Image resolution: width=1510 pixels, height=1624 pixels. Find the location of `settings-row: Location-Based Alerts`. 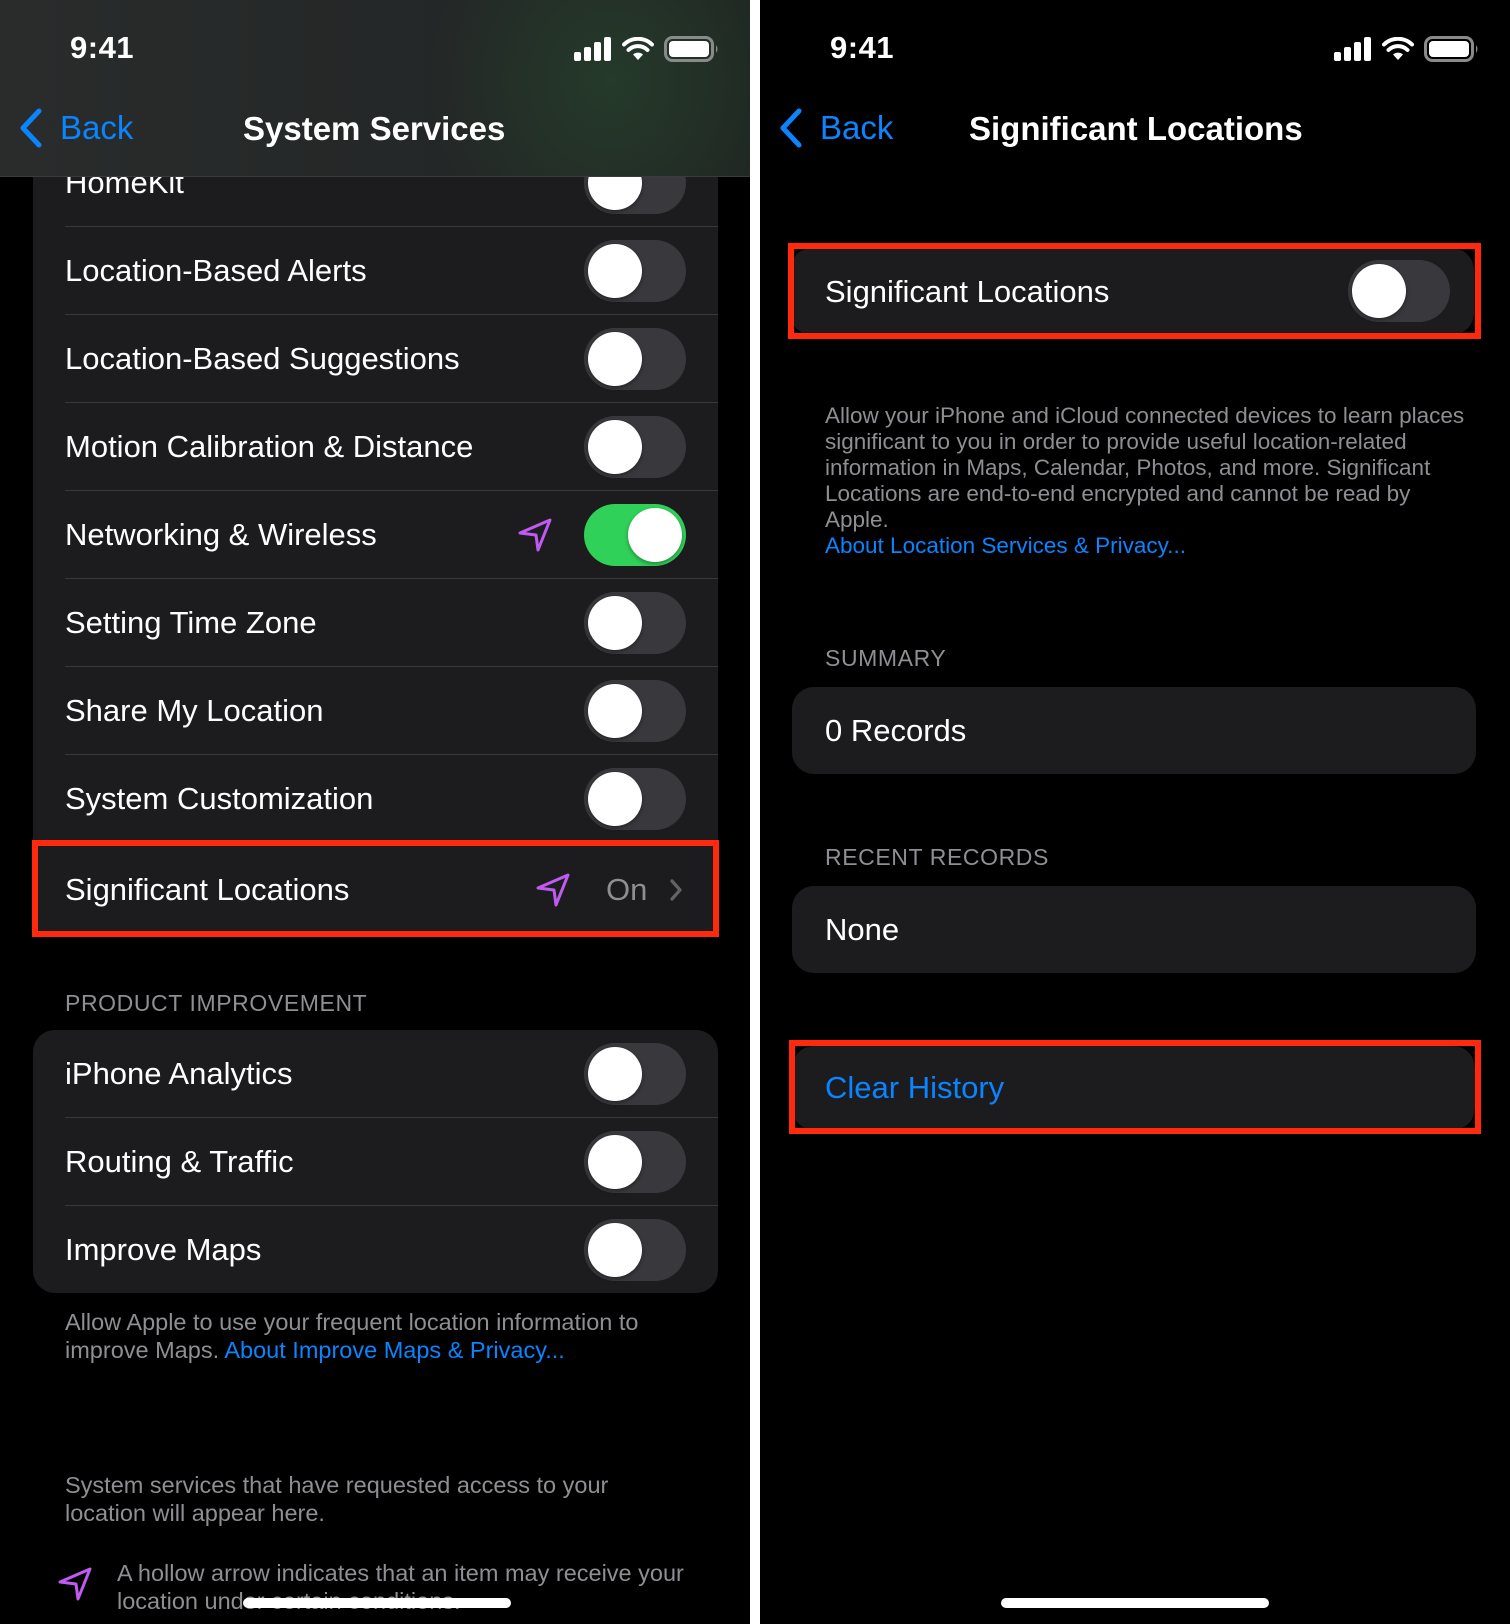

settings-row: Location-Based Alerts is located at coordinates (375, 271).